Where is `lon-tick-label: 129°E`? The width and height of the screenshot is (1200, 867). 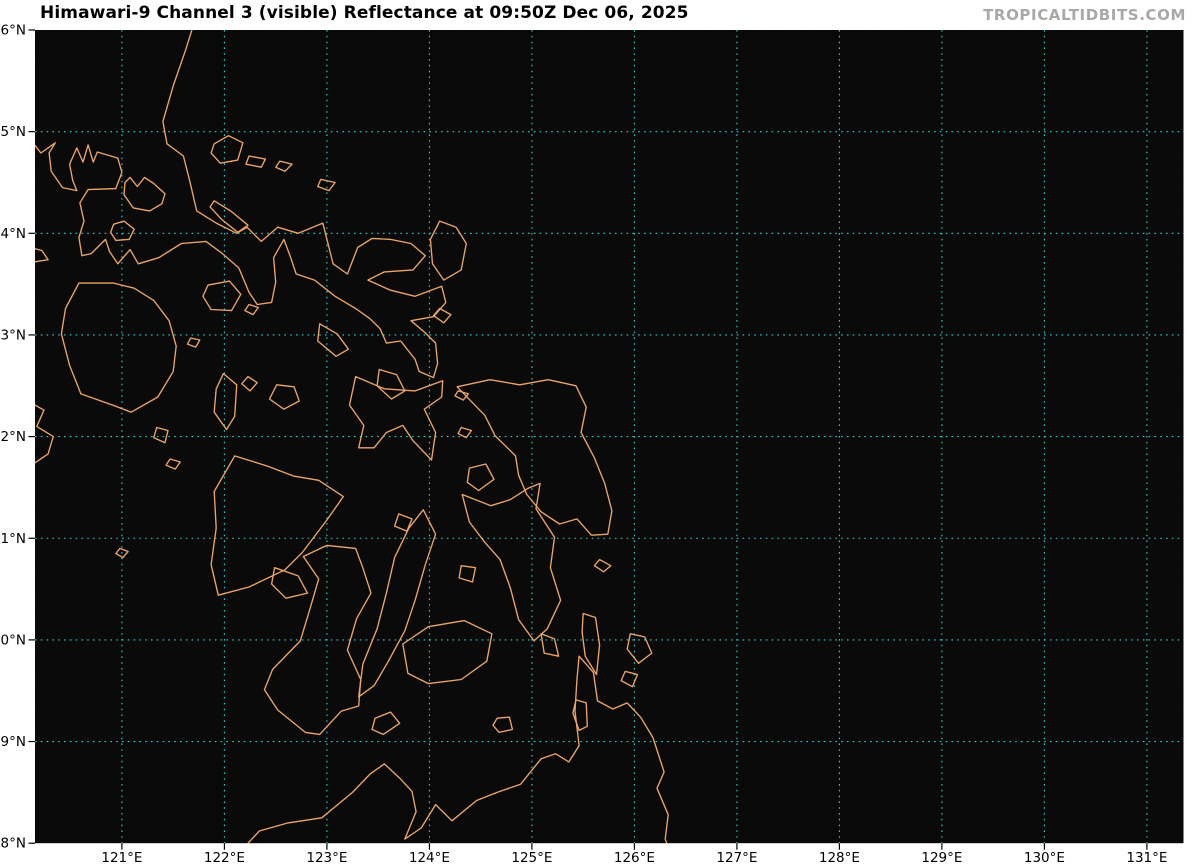 lon-tick-label: 129°E is located at coordinates (941, 858).